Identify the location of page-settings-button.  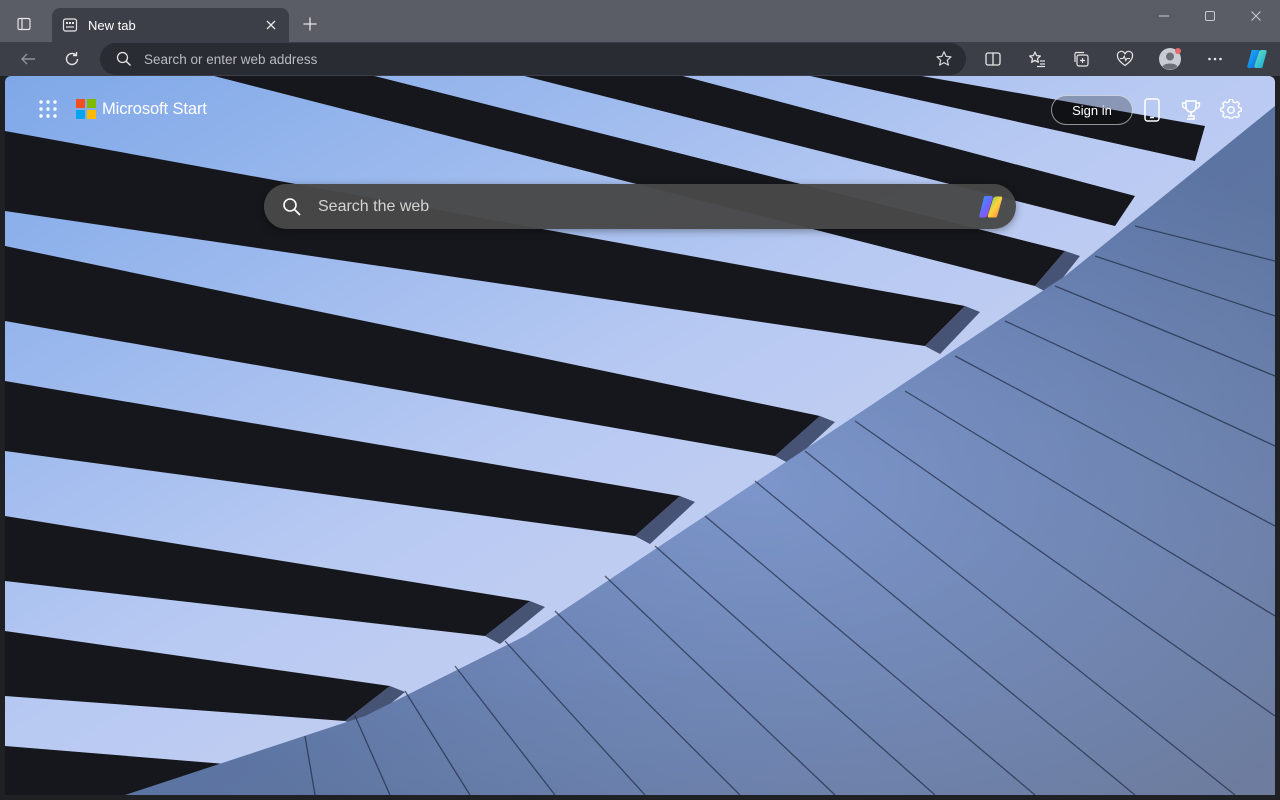
(1231, 110).